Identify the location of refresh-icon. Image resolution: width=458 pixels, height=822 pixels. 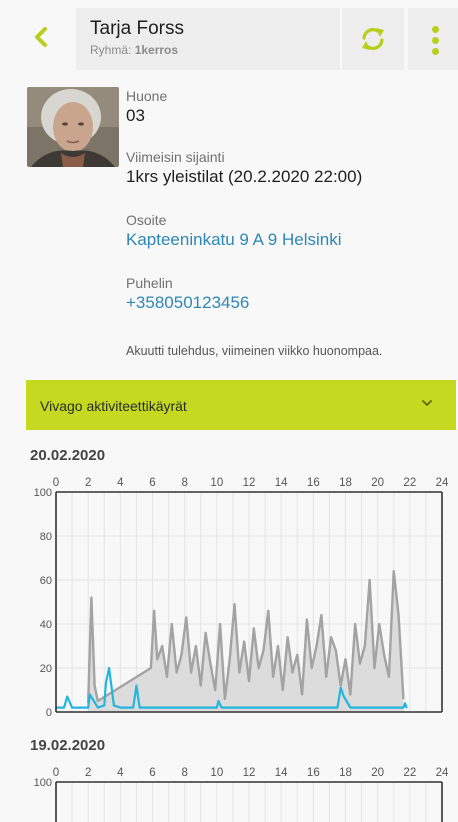
(373, 39).